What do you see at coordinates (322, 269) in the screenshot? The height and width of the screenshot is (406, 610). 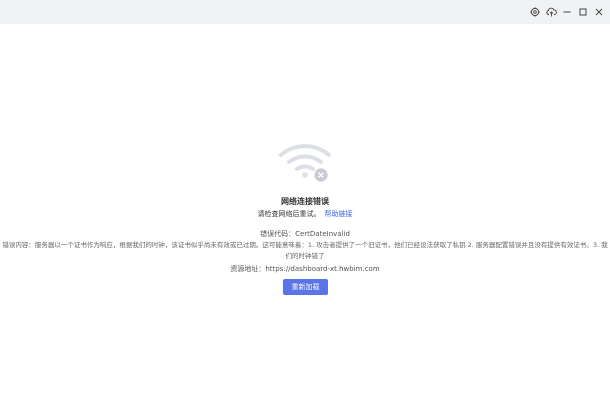 I see `resource-address-value: https://dashboard-xt.hwbim.com` at bounding box center [322, 269].